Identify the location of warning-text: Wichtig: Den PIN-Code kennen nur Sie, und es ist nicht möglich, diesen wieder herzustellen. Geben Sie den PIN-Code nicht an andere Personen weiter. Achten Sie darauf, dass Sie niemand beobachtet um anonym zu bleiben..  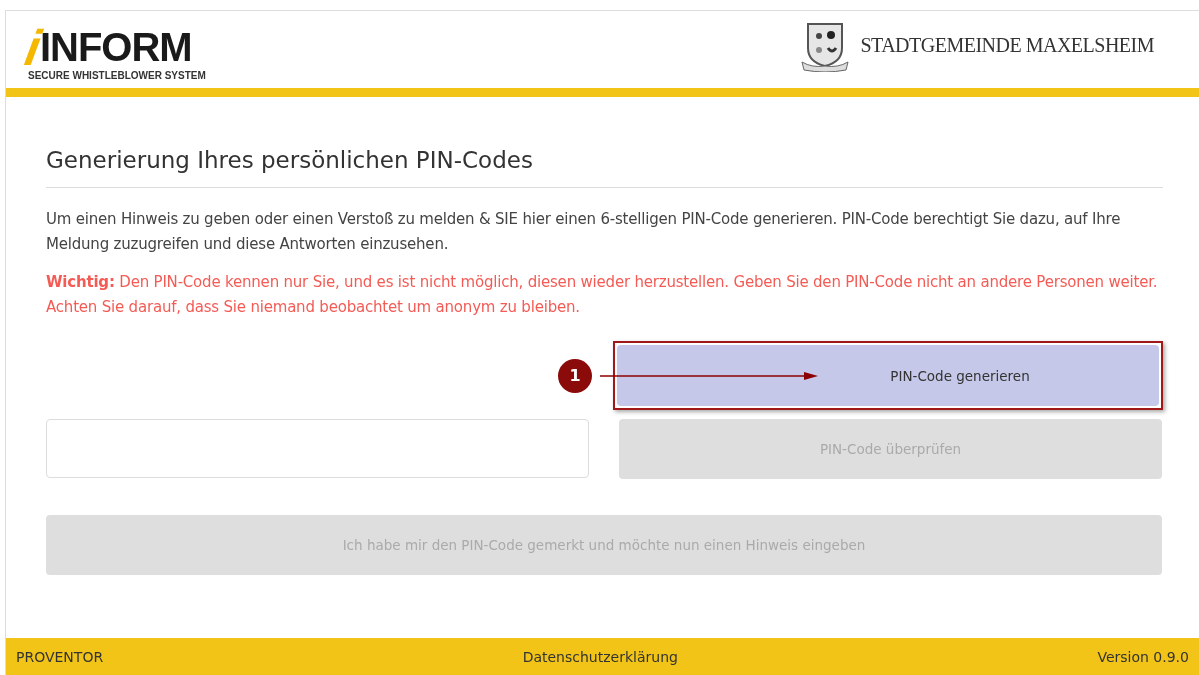
(602, 295).